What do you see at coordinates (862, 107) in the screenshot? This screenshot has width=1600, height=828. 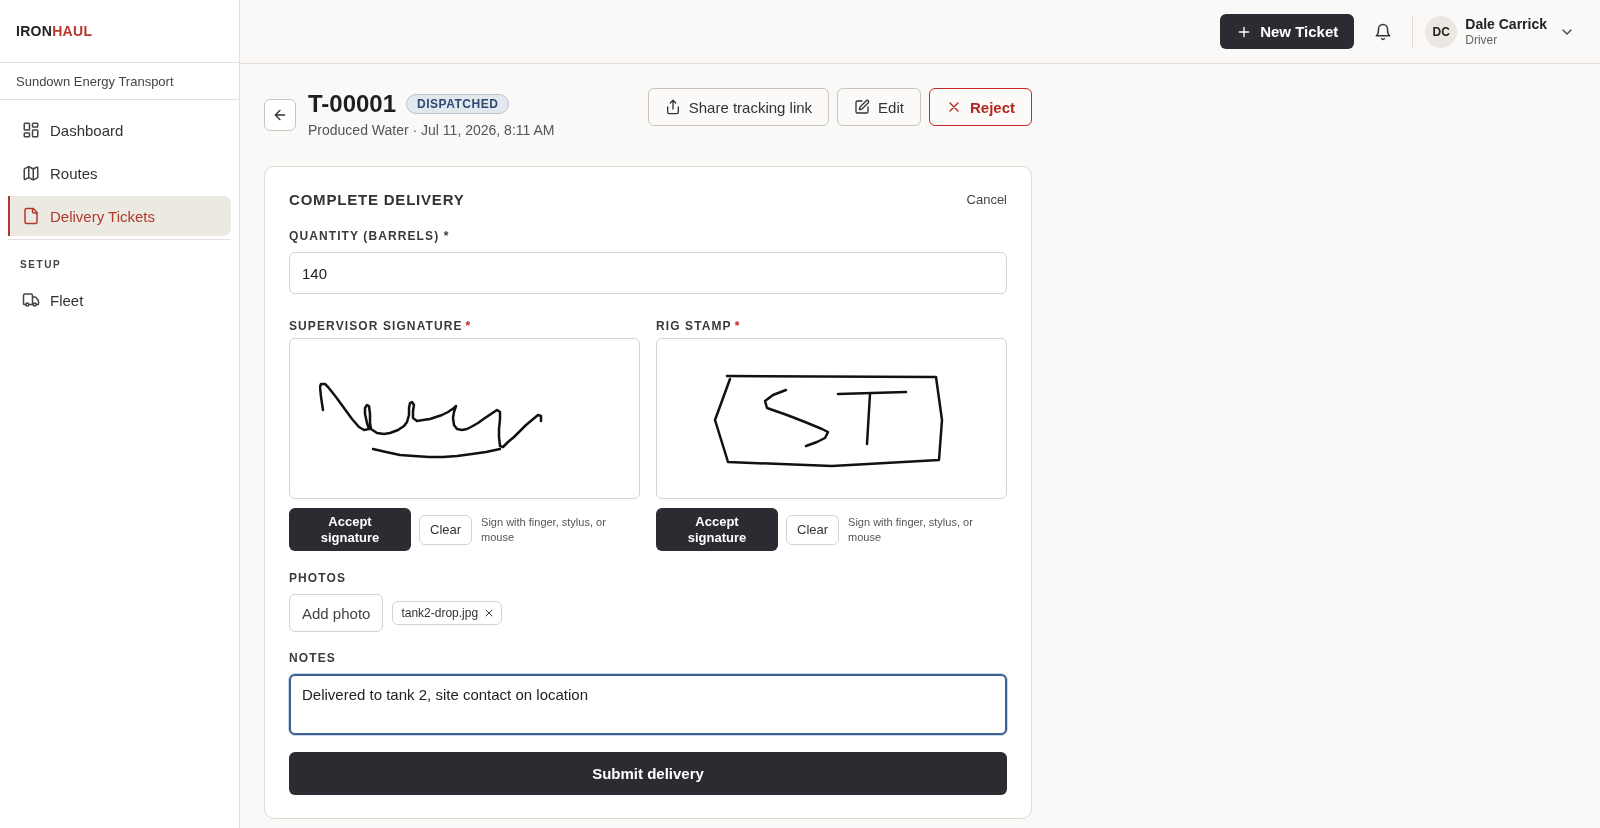 I see `edit-icon` at bounding box center [862, 107].